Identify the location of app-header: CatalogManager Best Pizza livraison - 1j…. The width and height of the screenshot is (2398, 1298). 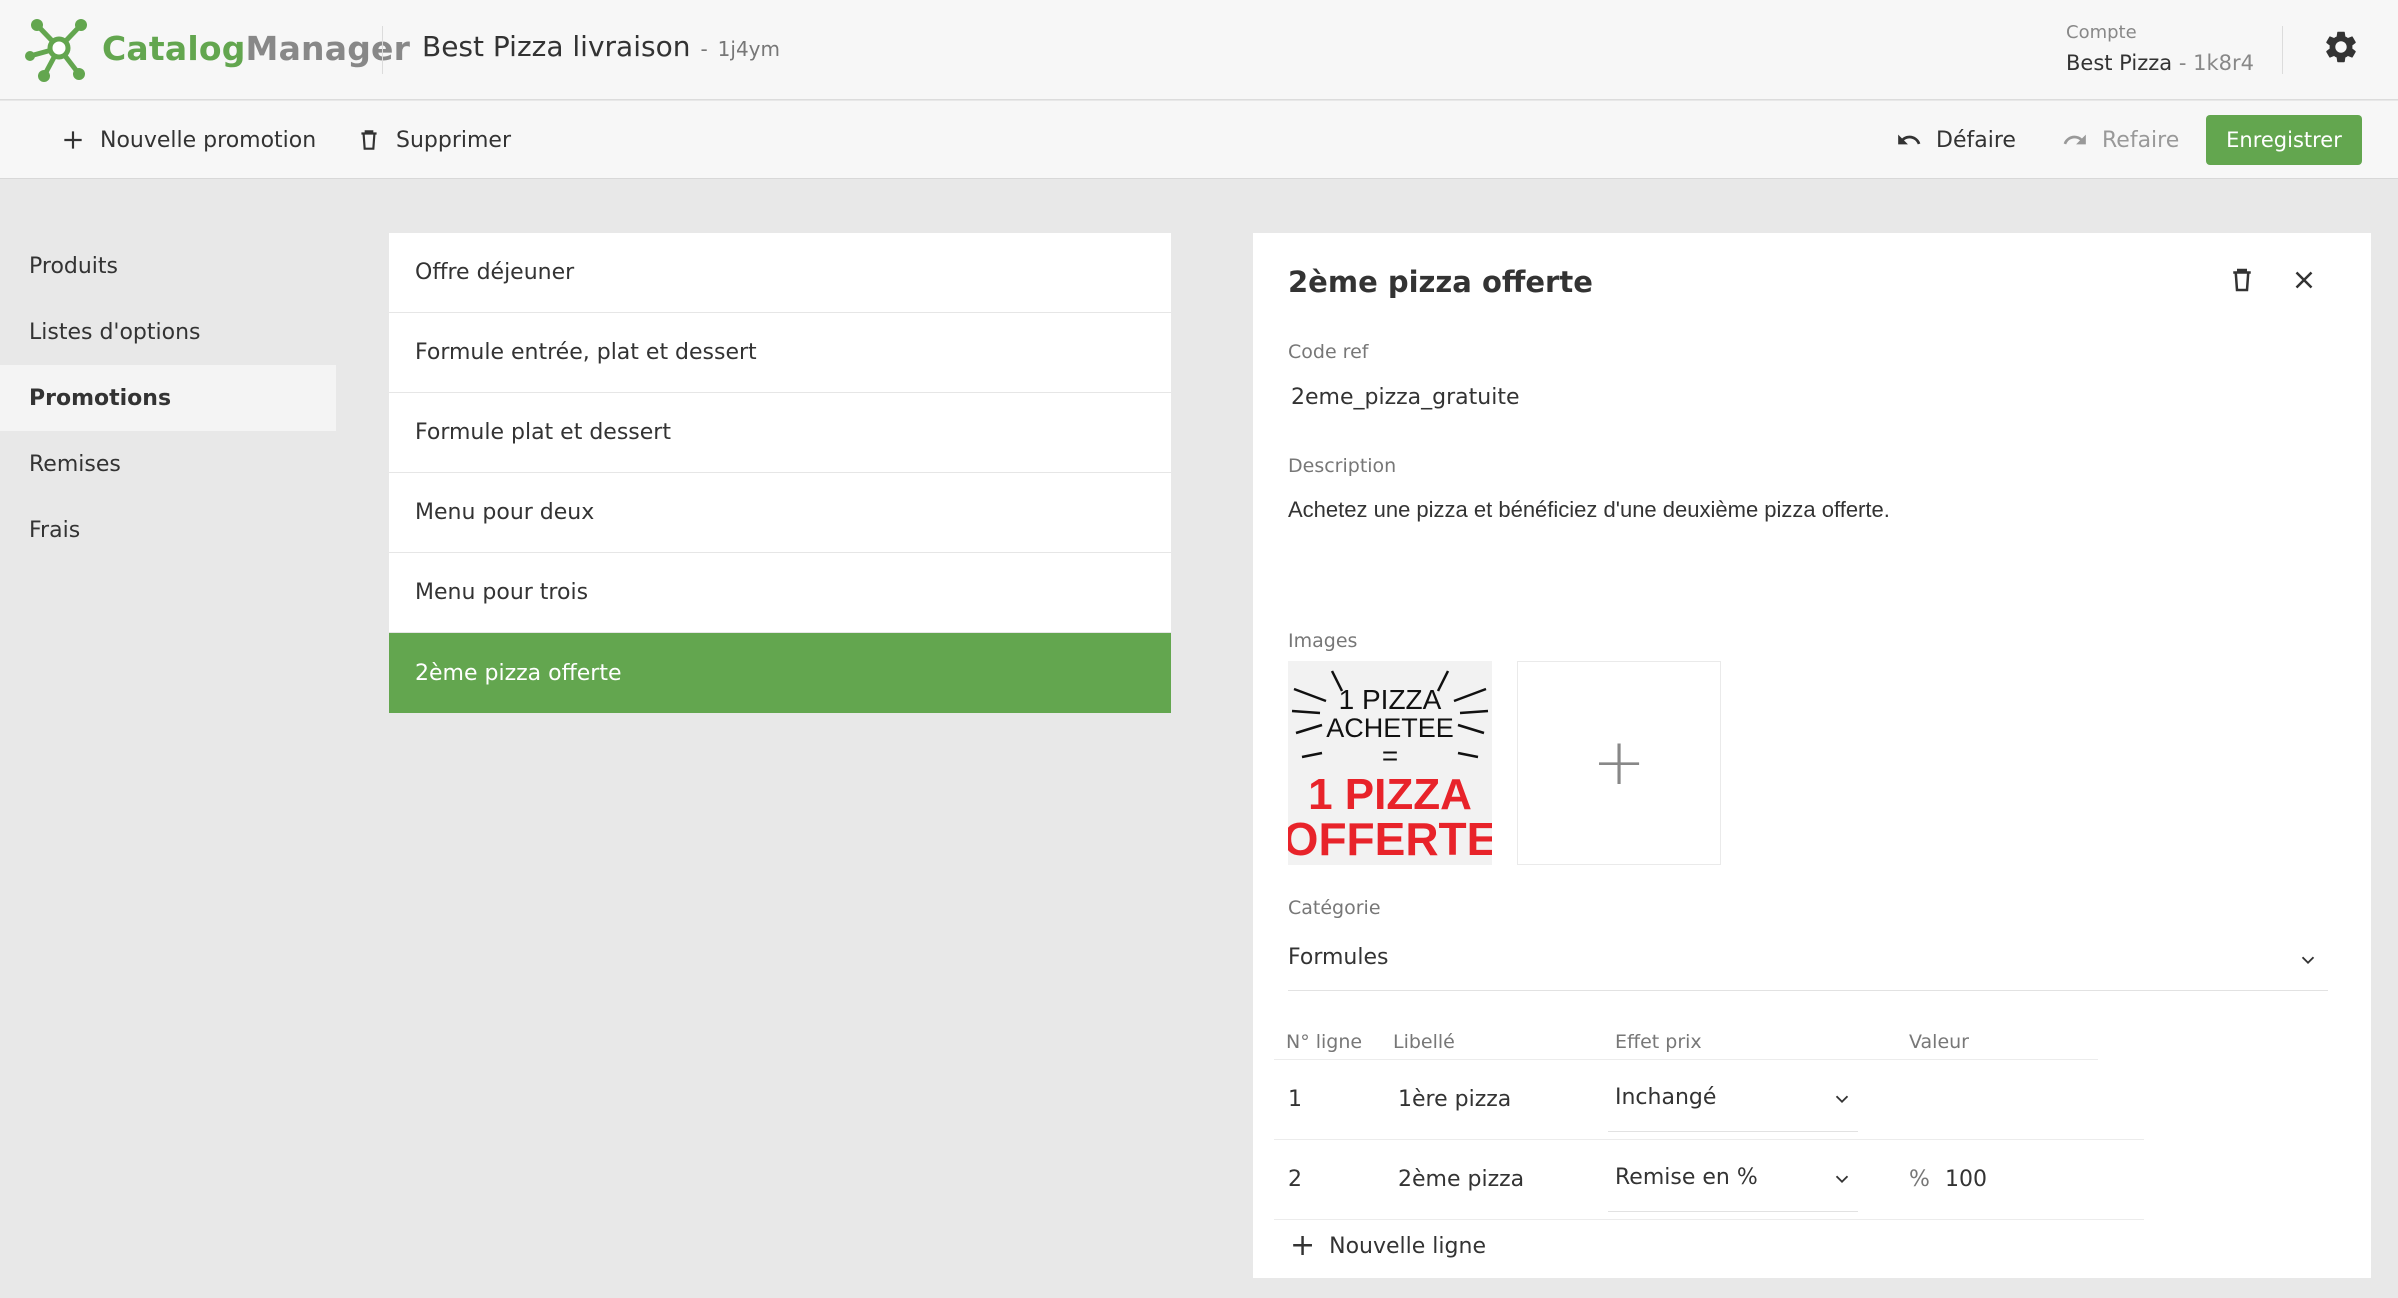
(1199, 50).